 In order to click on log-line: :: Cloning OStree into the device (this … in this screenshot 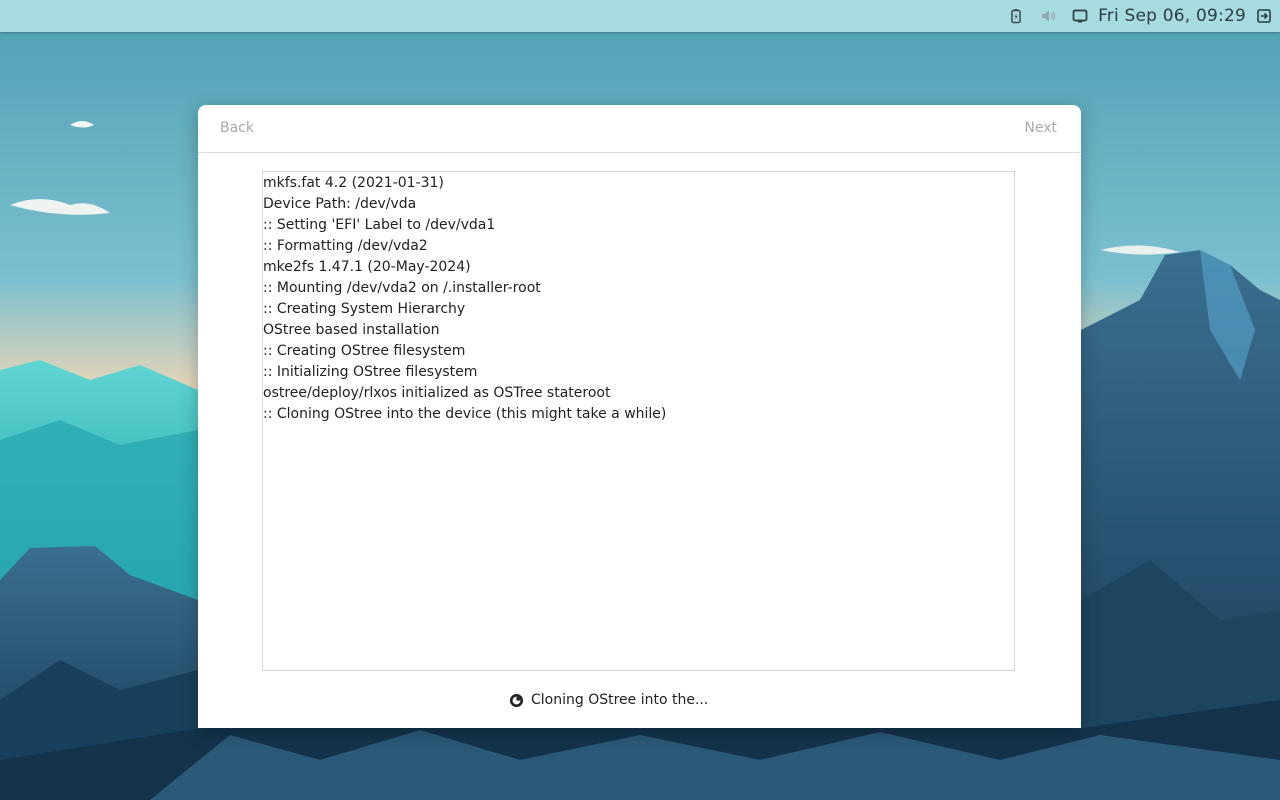, I will do `click(465, 414)`.